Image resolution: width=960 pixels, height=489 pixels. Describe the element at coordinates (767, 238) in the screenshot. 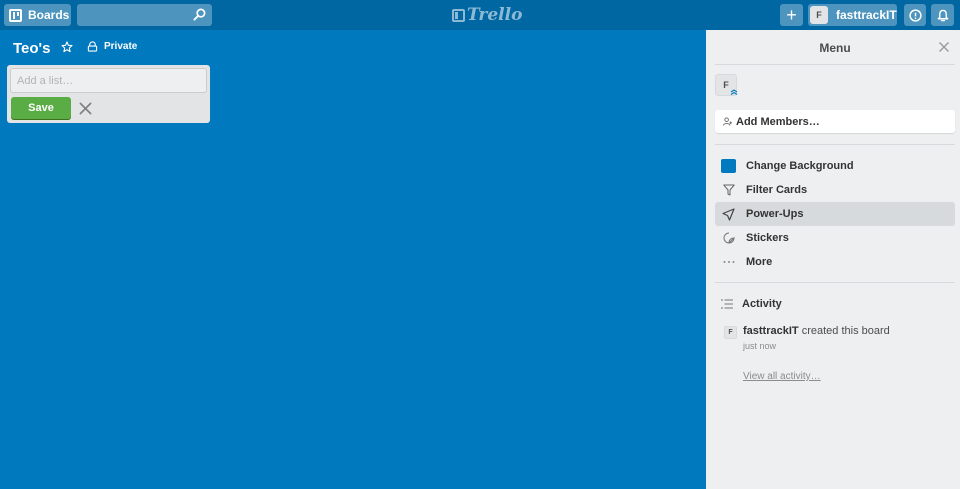

I see `menu-item-label: Stickers` at that location.